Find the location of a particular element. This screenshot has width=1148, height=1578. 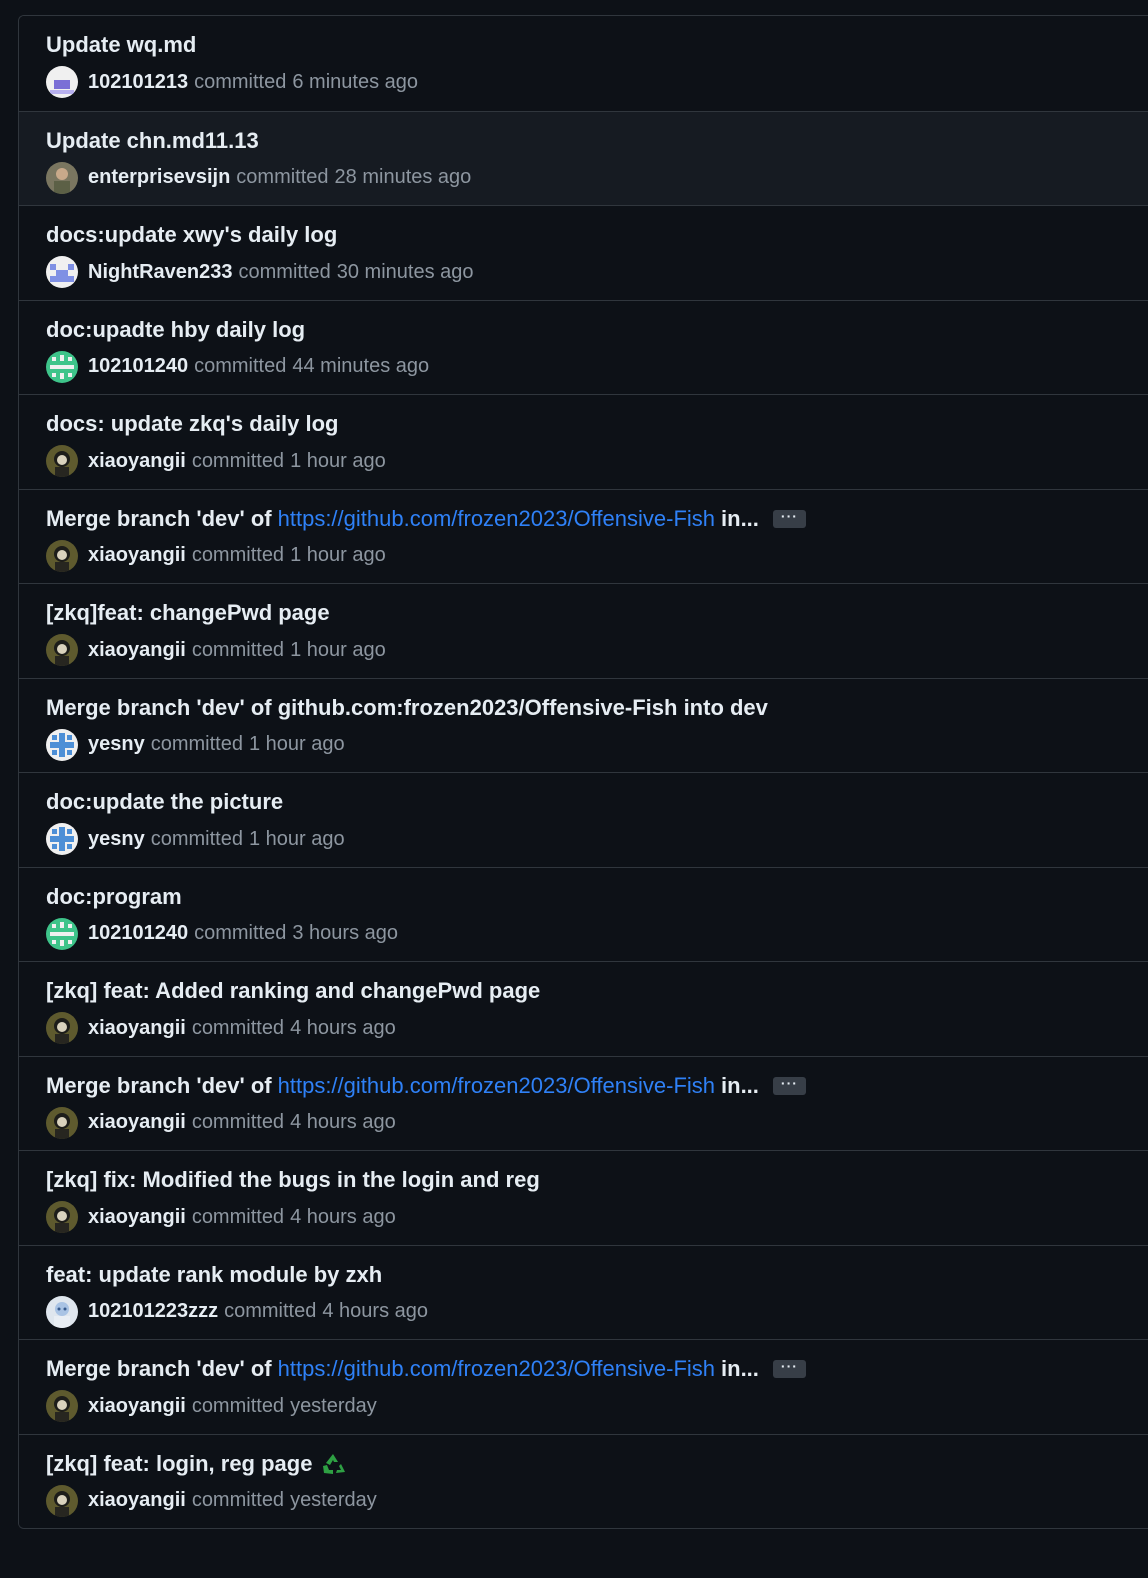

commit-meta: enterprisevsijn committed 28 minutes ago is located at coordinates (259, 177).